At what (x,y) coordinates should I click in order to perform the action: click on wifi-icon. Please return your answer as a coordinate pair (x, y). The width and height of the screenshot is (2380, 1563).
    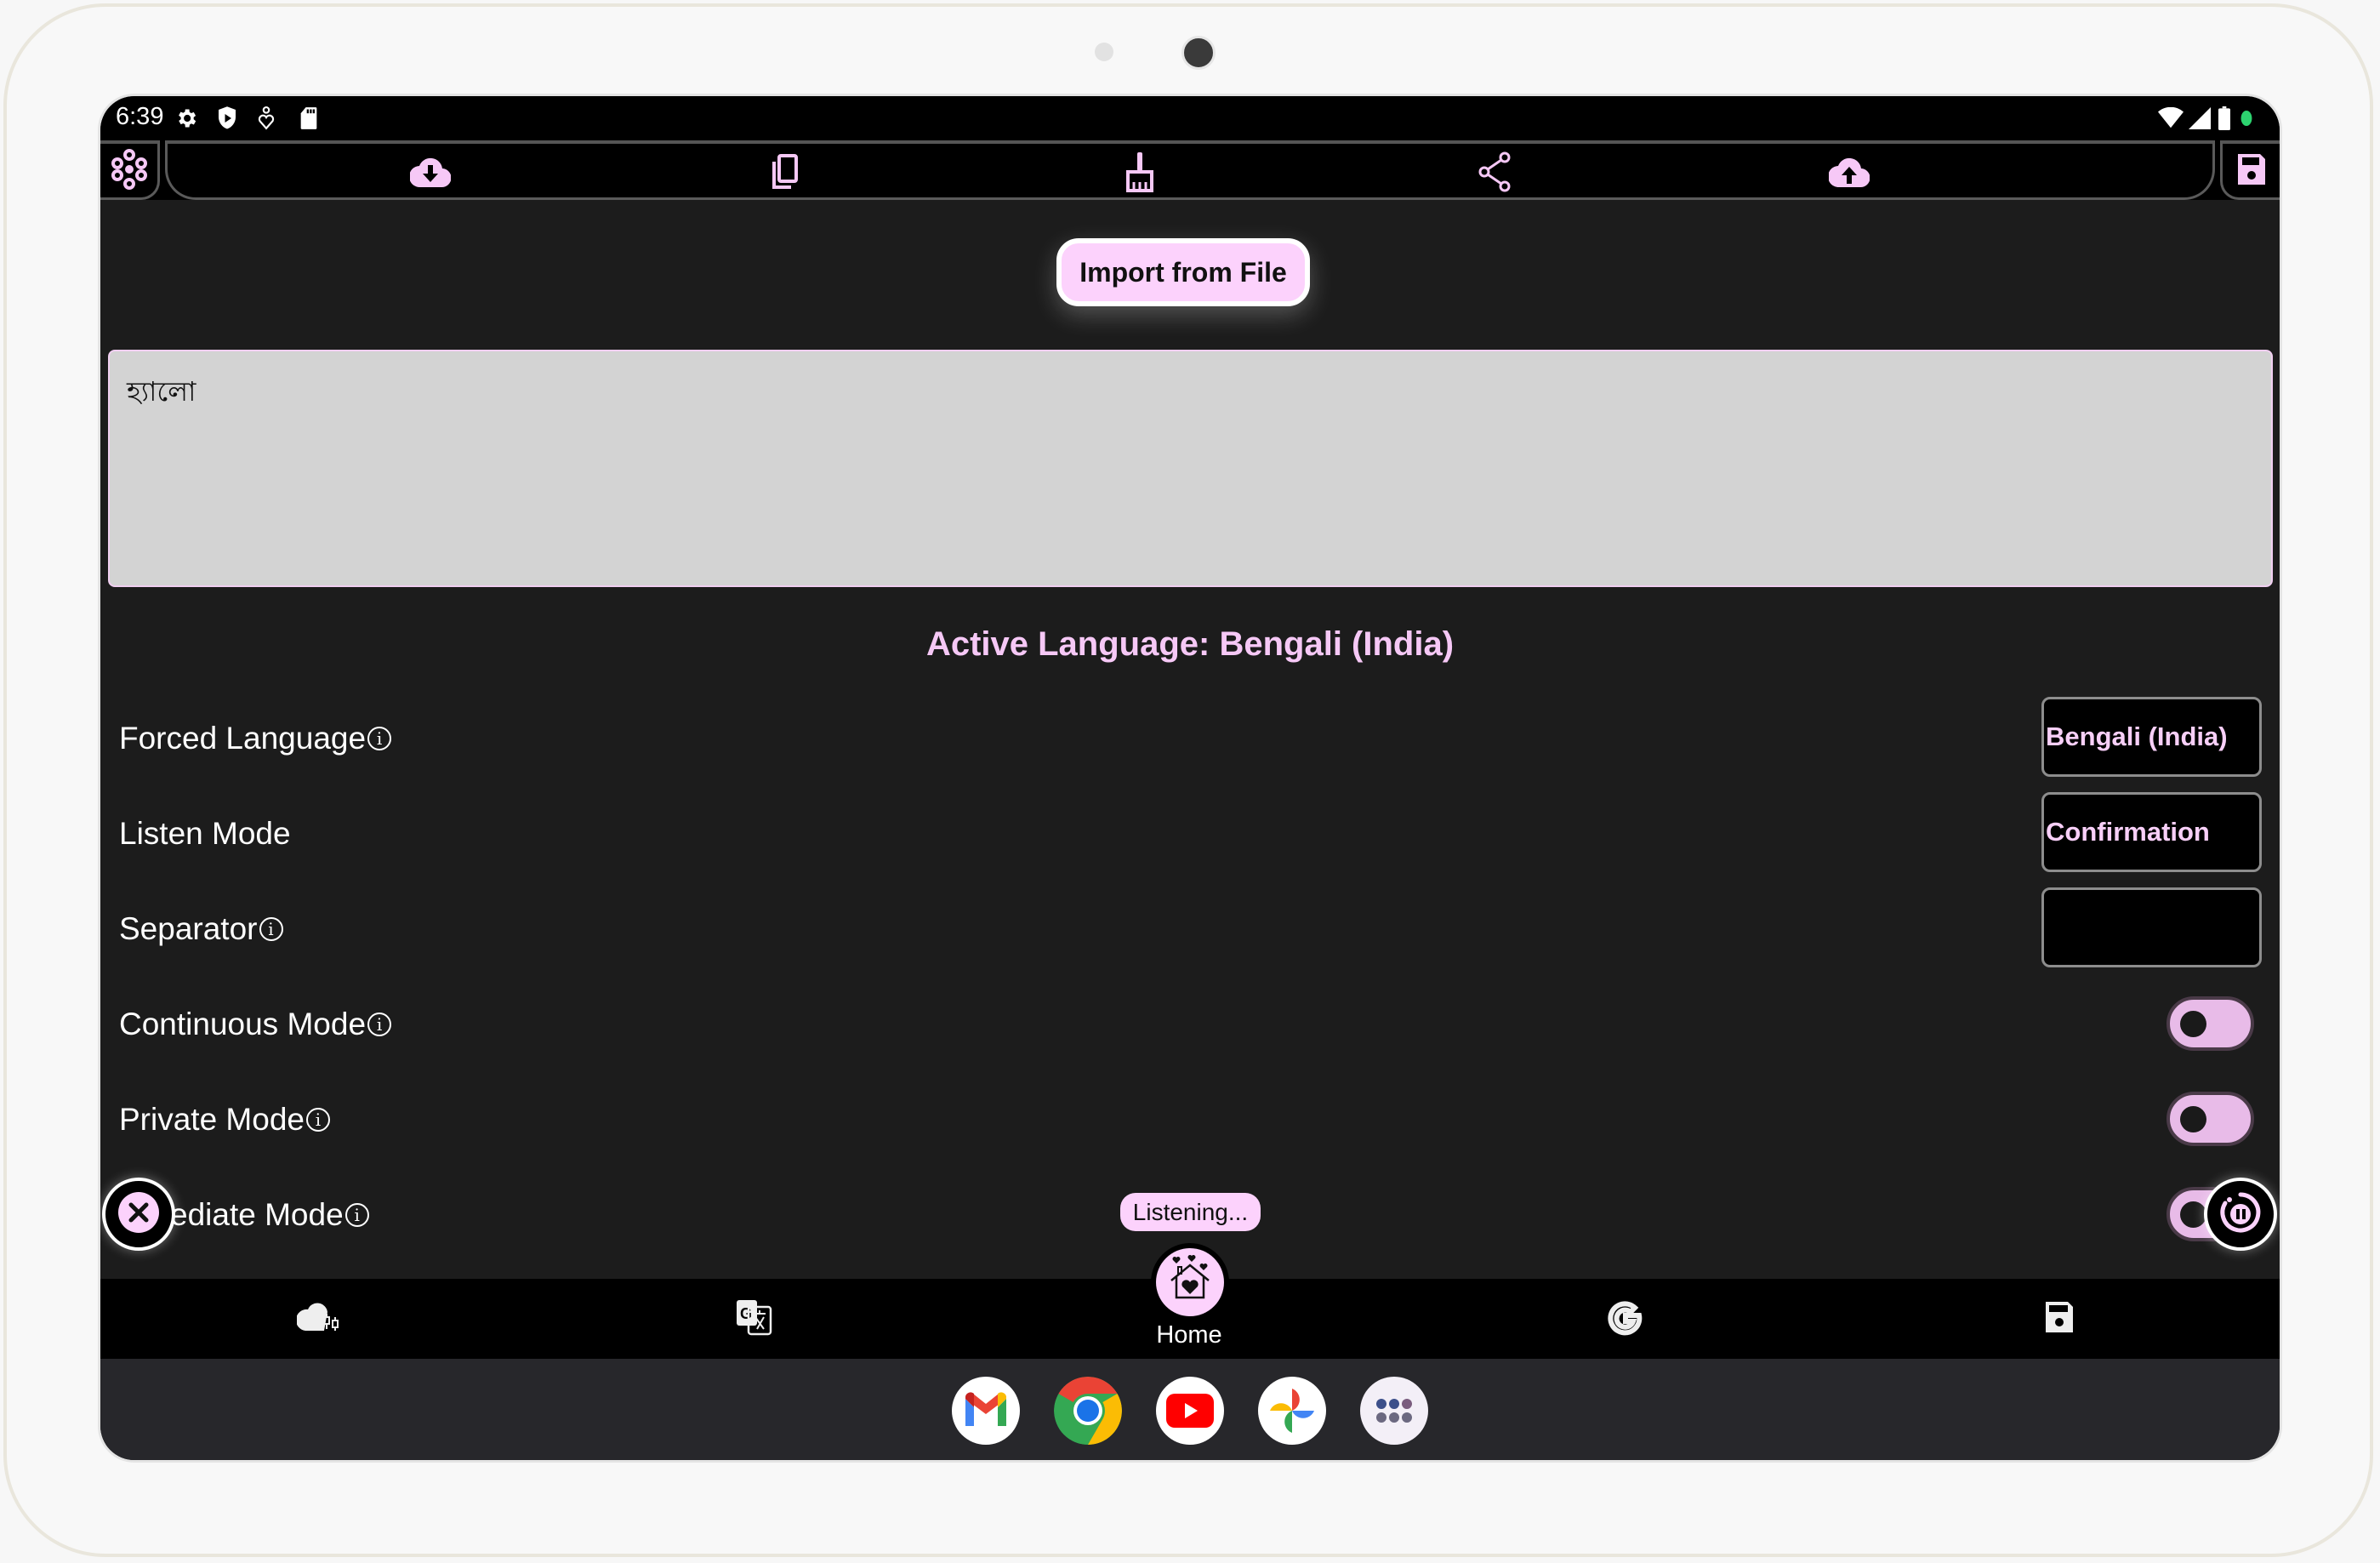
    Looking at the image, I should click on (2171, 119).